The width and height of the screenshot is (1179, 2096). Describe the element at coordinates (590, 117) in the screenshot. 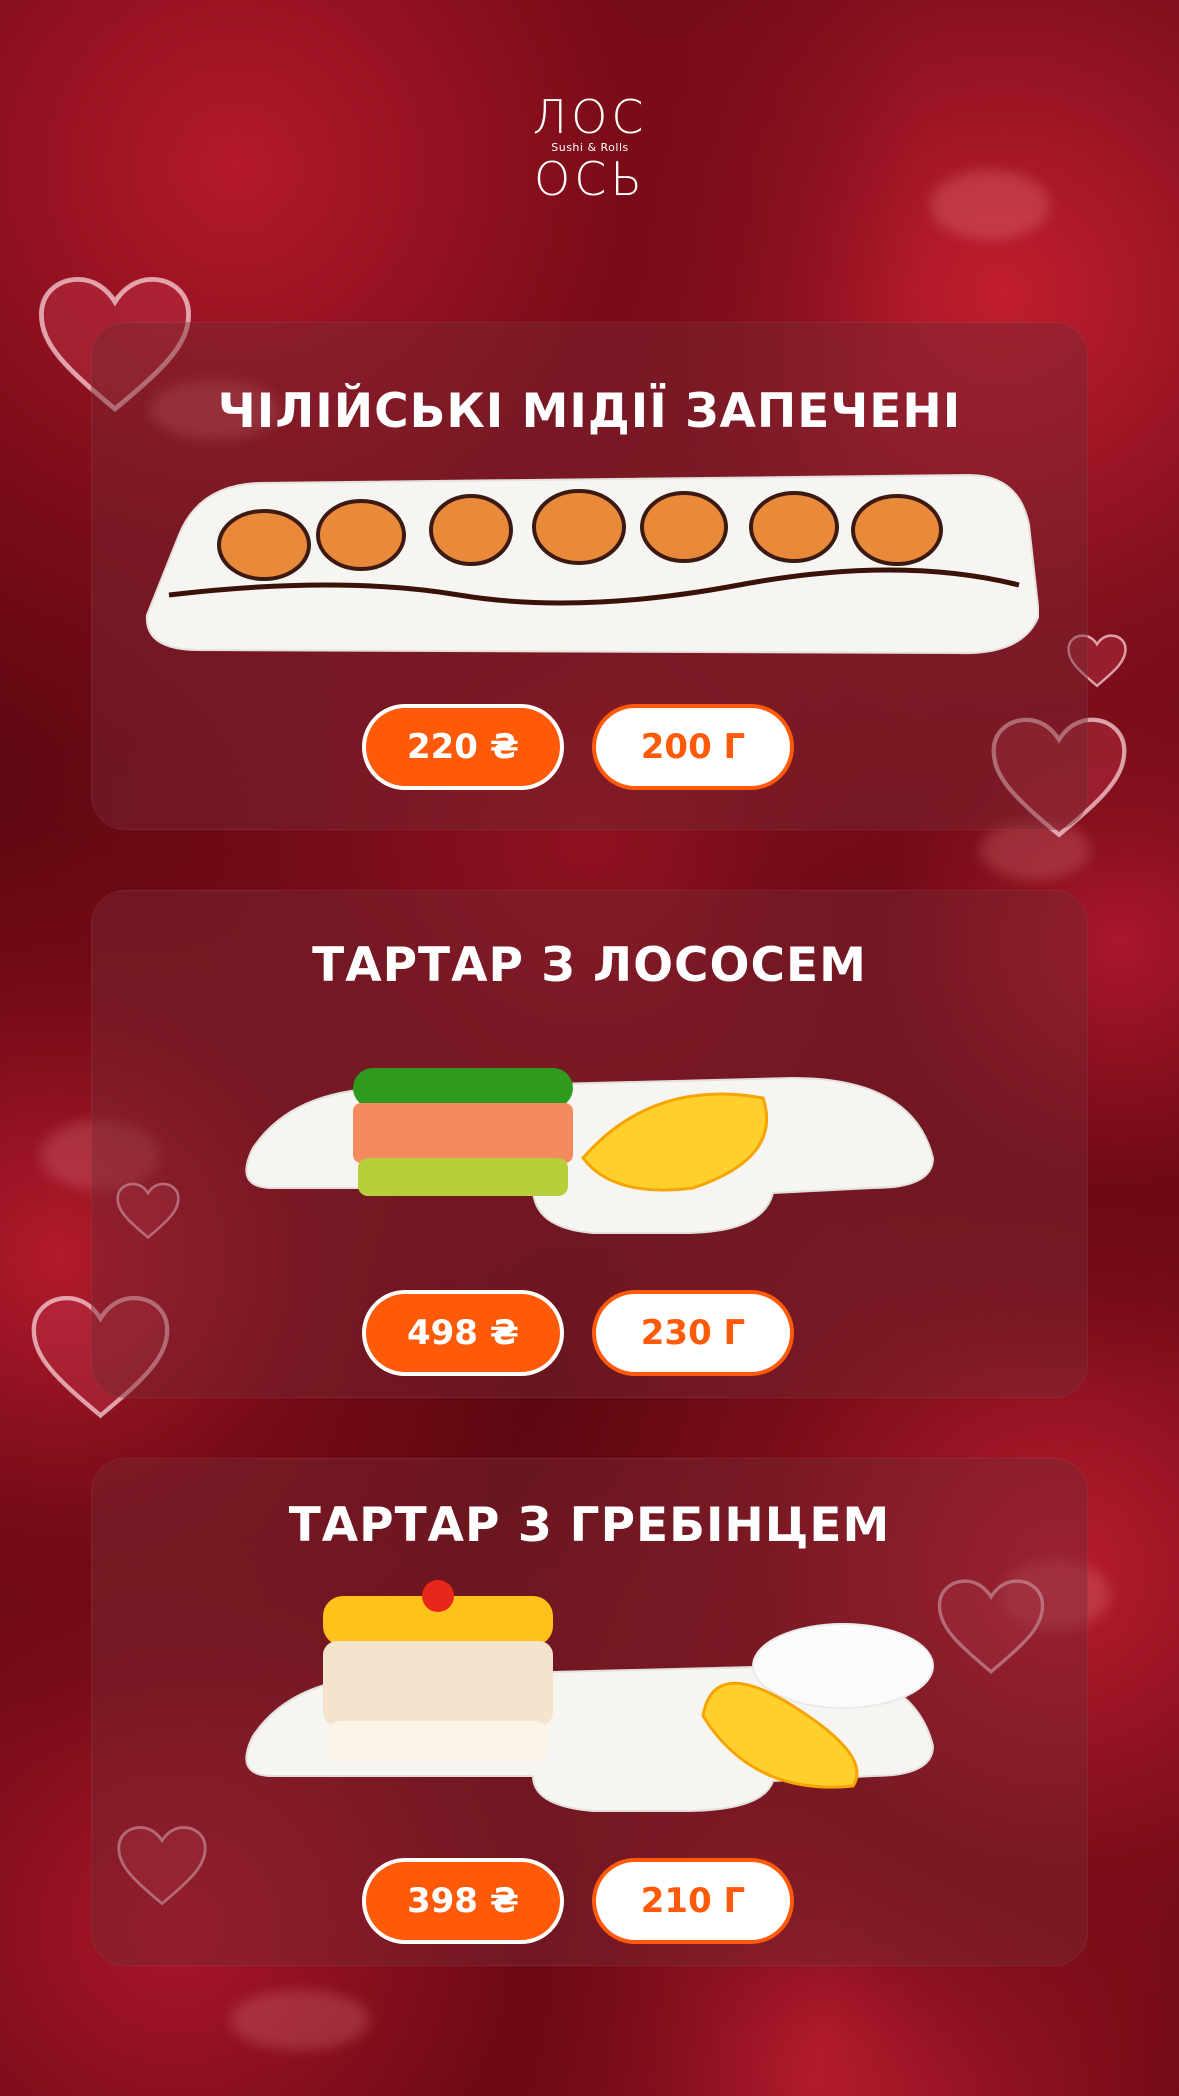

I see `logo-line-top: ЛОС` at that location.